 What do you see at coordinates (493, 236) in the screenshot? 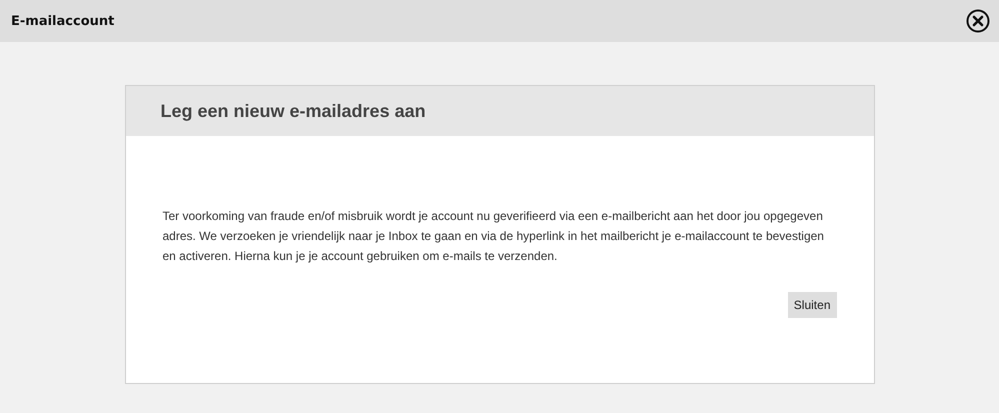
I see `message-text: Ter voorkoming van fraude en/of misbruik wordt je account nu geverifieerd via een e-mailbericht aan het door jou opgegeven adres. We verzoeken je vriendelijk naar je Inbox te gaan en via de hyperlink in het mailbericht je e-mailaccount te bevestigen en activeren. Hierna kun je je account gebruiken om e-mails te verzenden.` at bounding box center [493, 236].